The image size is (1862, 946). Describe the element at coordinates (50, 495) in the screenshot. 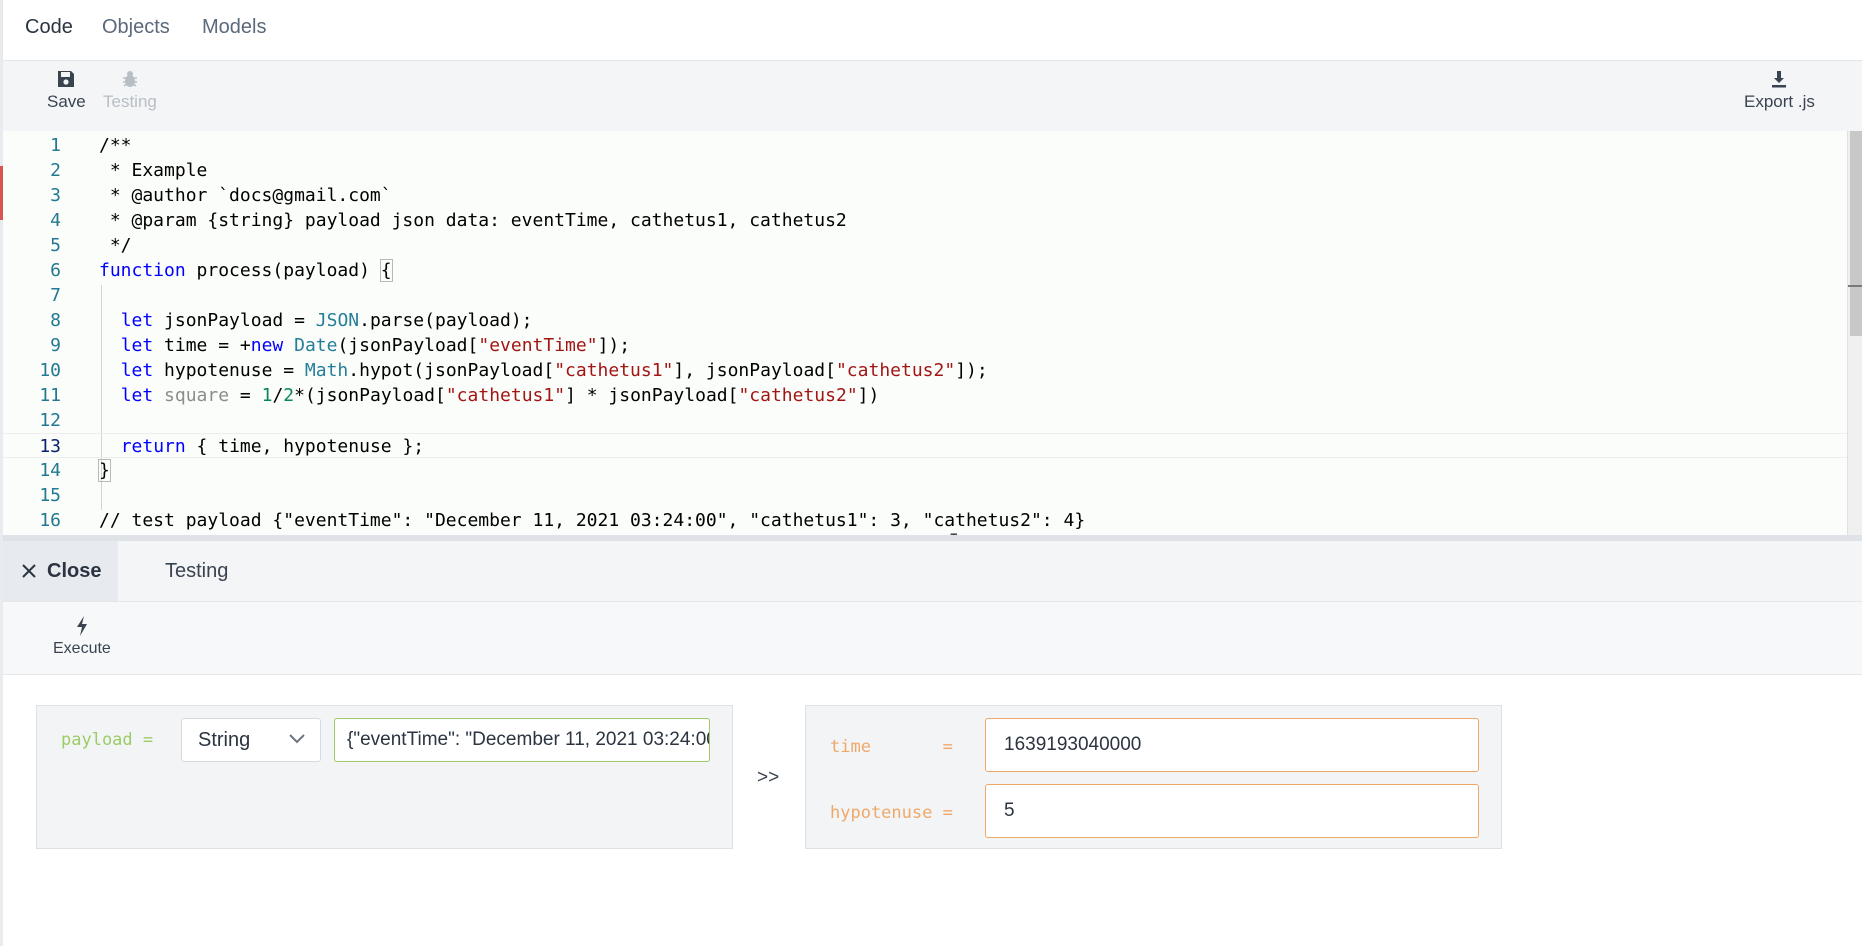

I see `code-line-15: 15` at that location.